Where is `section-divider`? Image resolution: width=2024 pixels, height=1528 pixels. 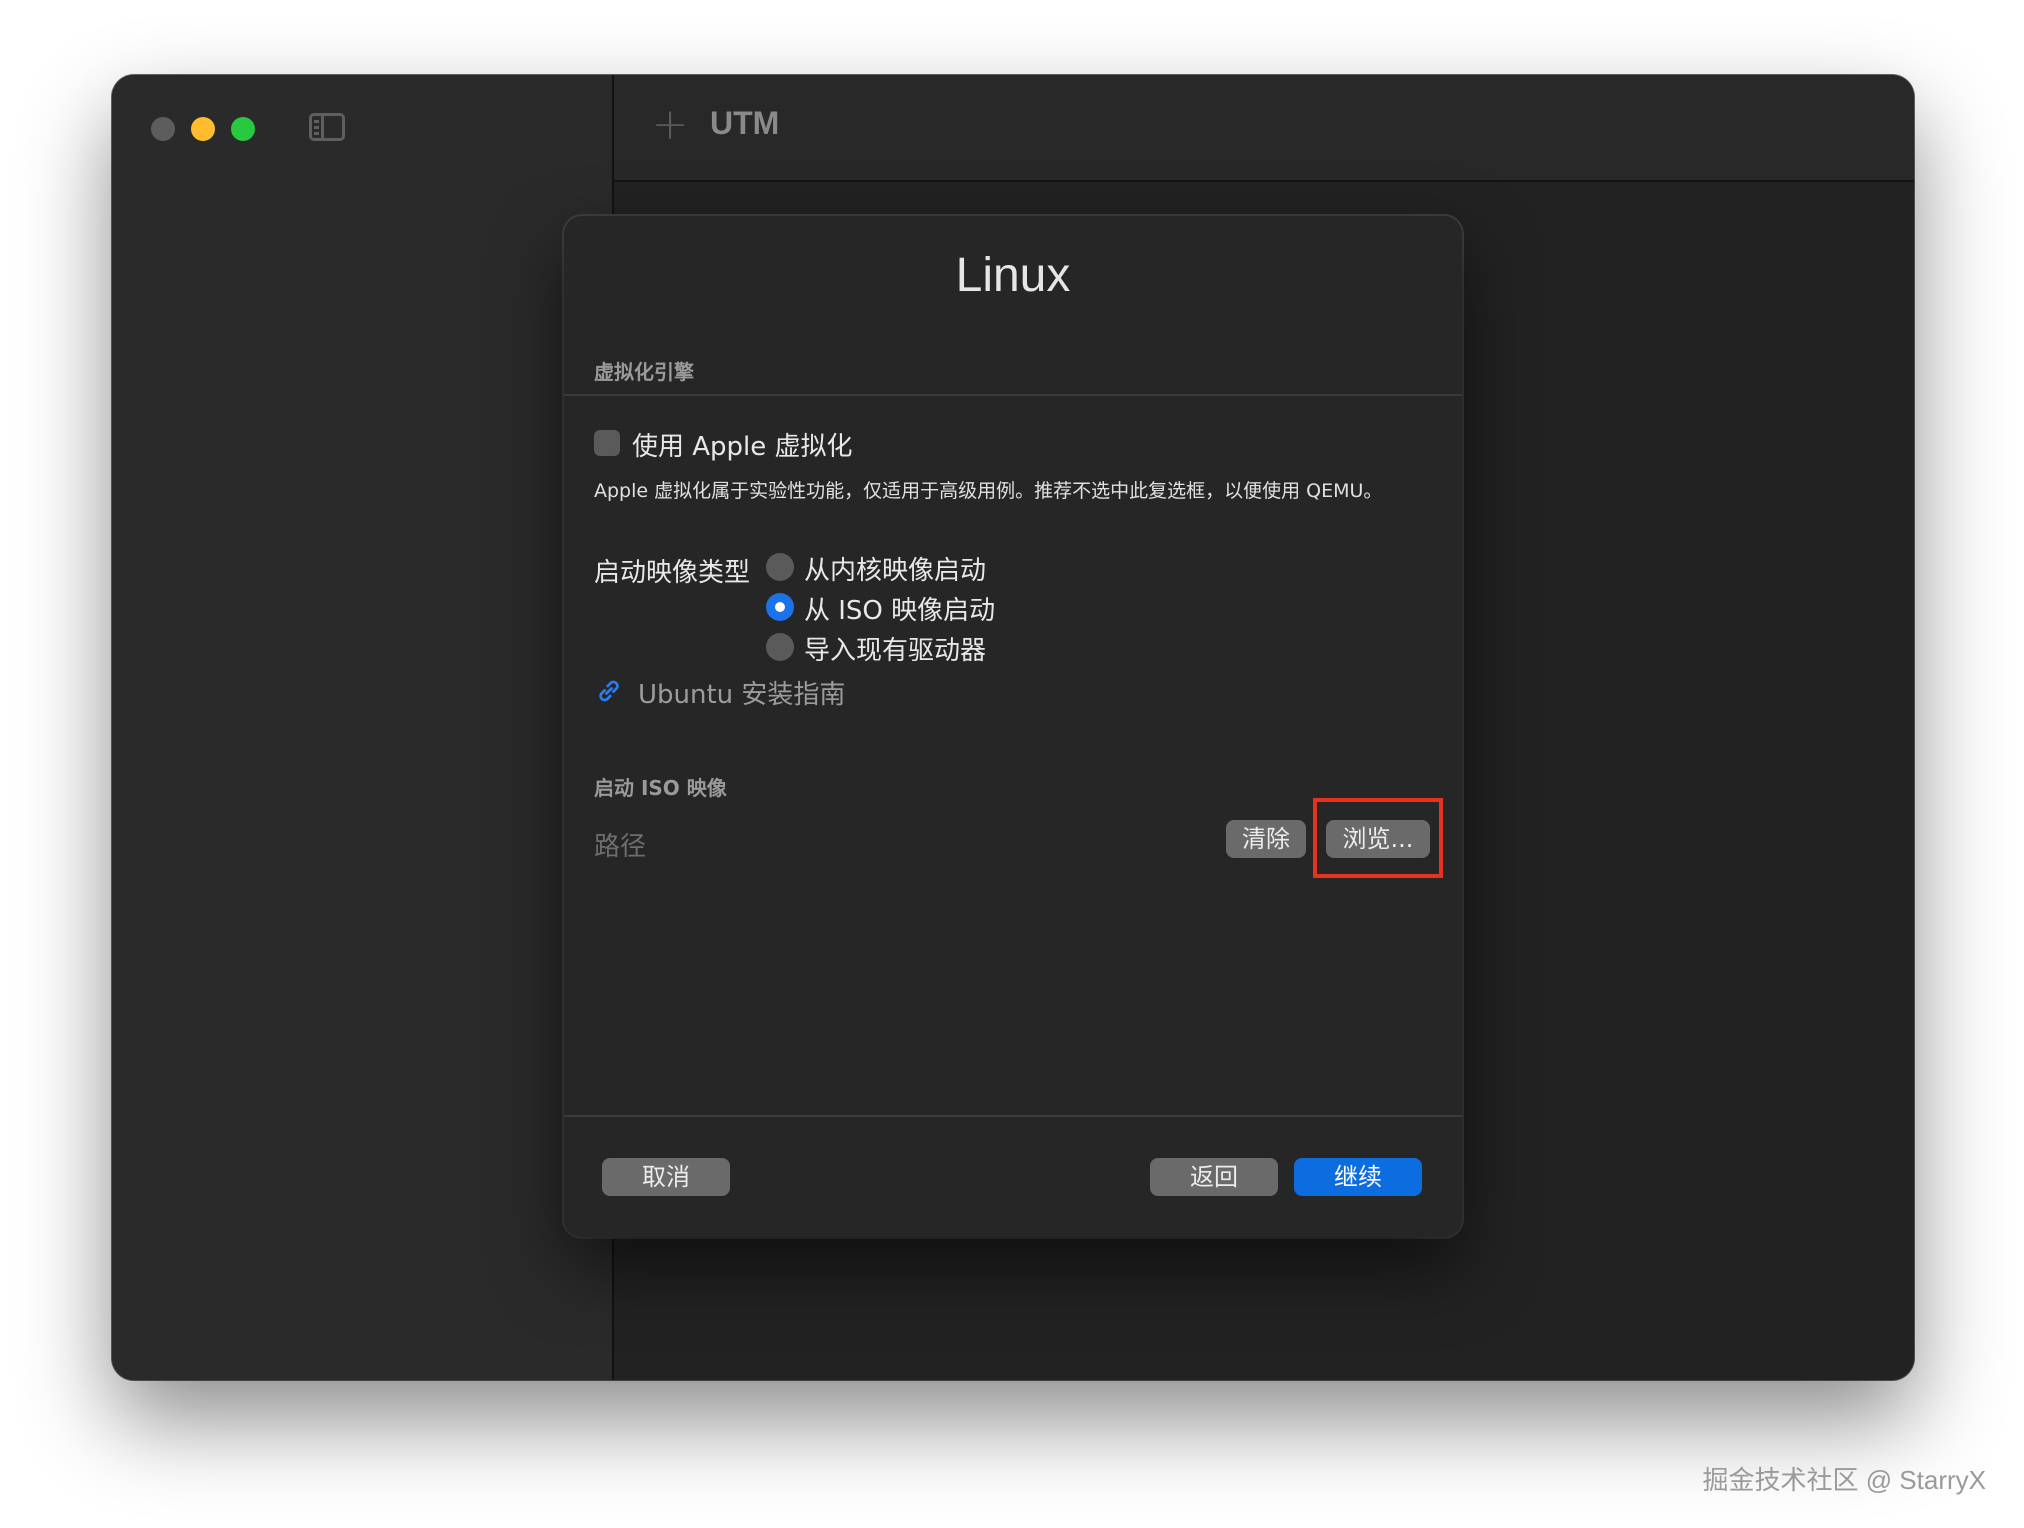
section-divider is located at coordinates (1013, 395).